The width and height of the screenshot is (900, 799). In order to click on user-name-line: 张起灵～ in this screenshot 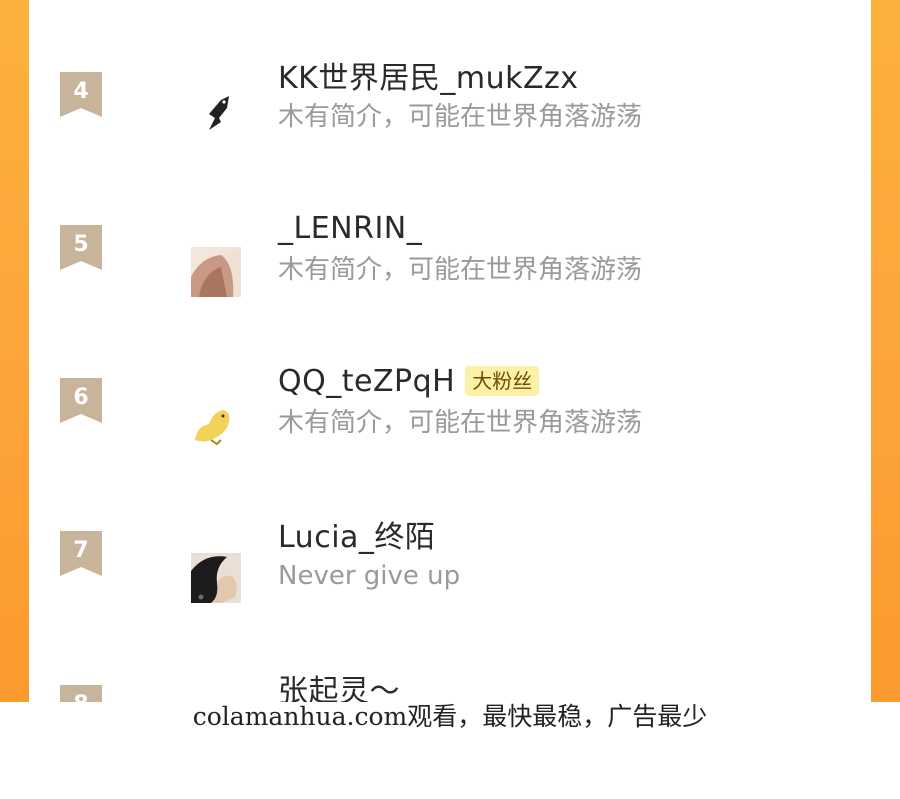, I will do `click(339, 685)`.